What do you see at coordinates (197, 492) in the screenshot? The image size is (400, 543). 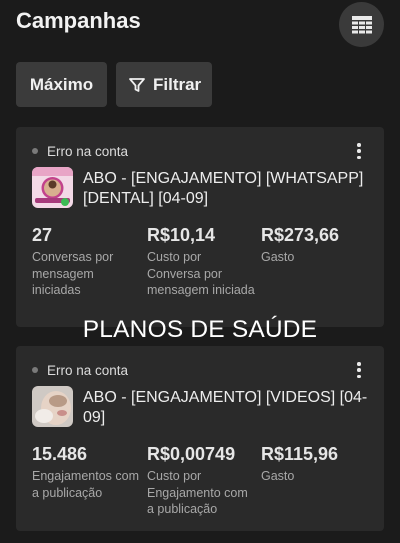 I see `metric-label: Custo por Engajamento com a publicação` at bounding box center [197, 492].